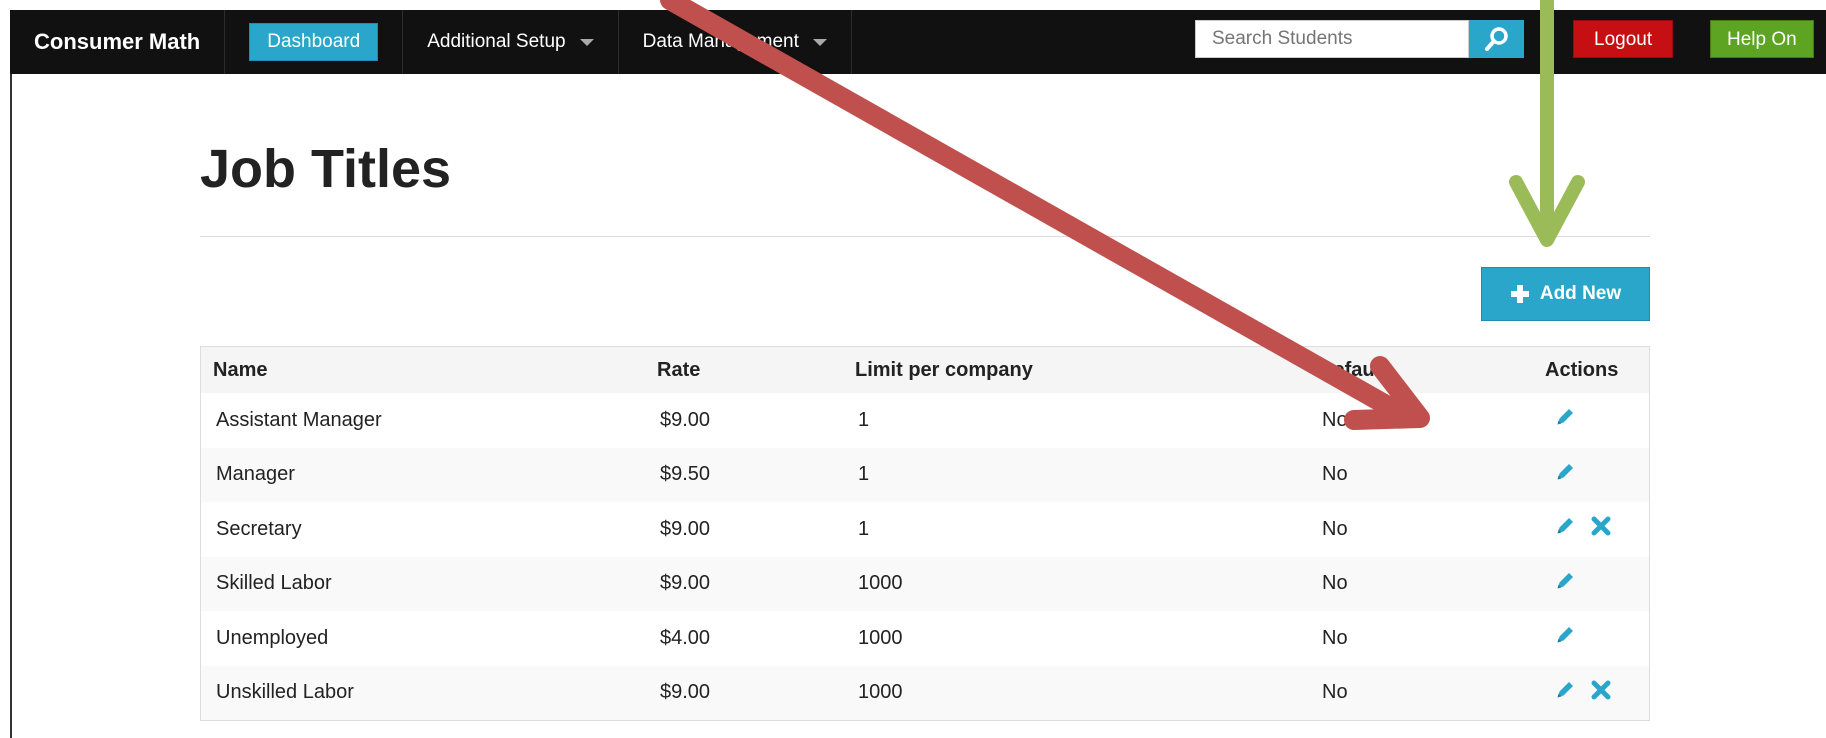  Describe the element at coordinates (496, 41) in the screenshot. I see `nav-additional-setup-label: Additional Setup` at that location.